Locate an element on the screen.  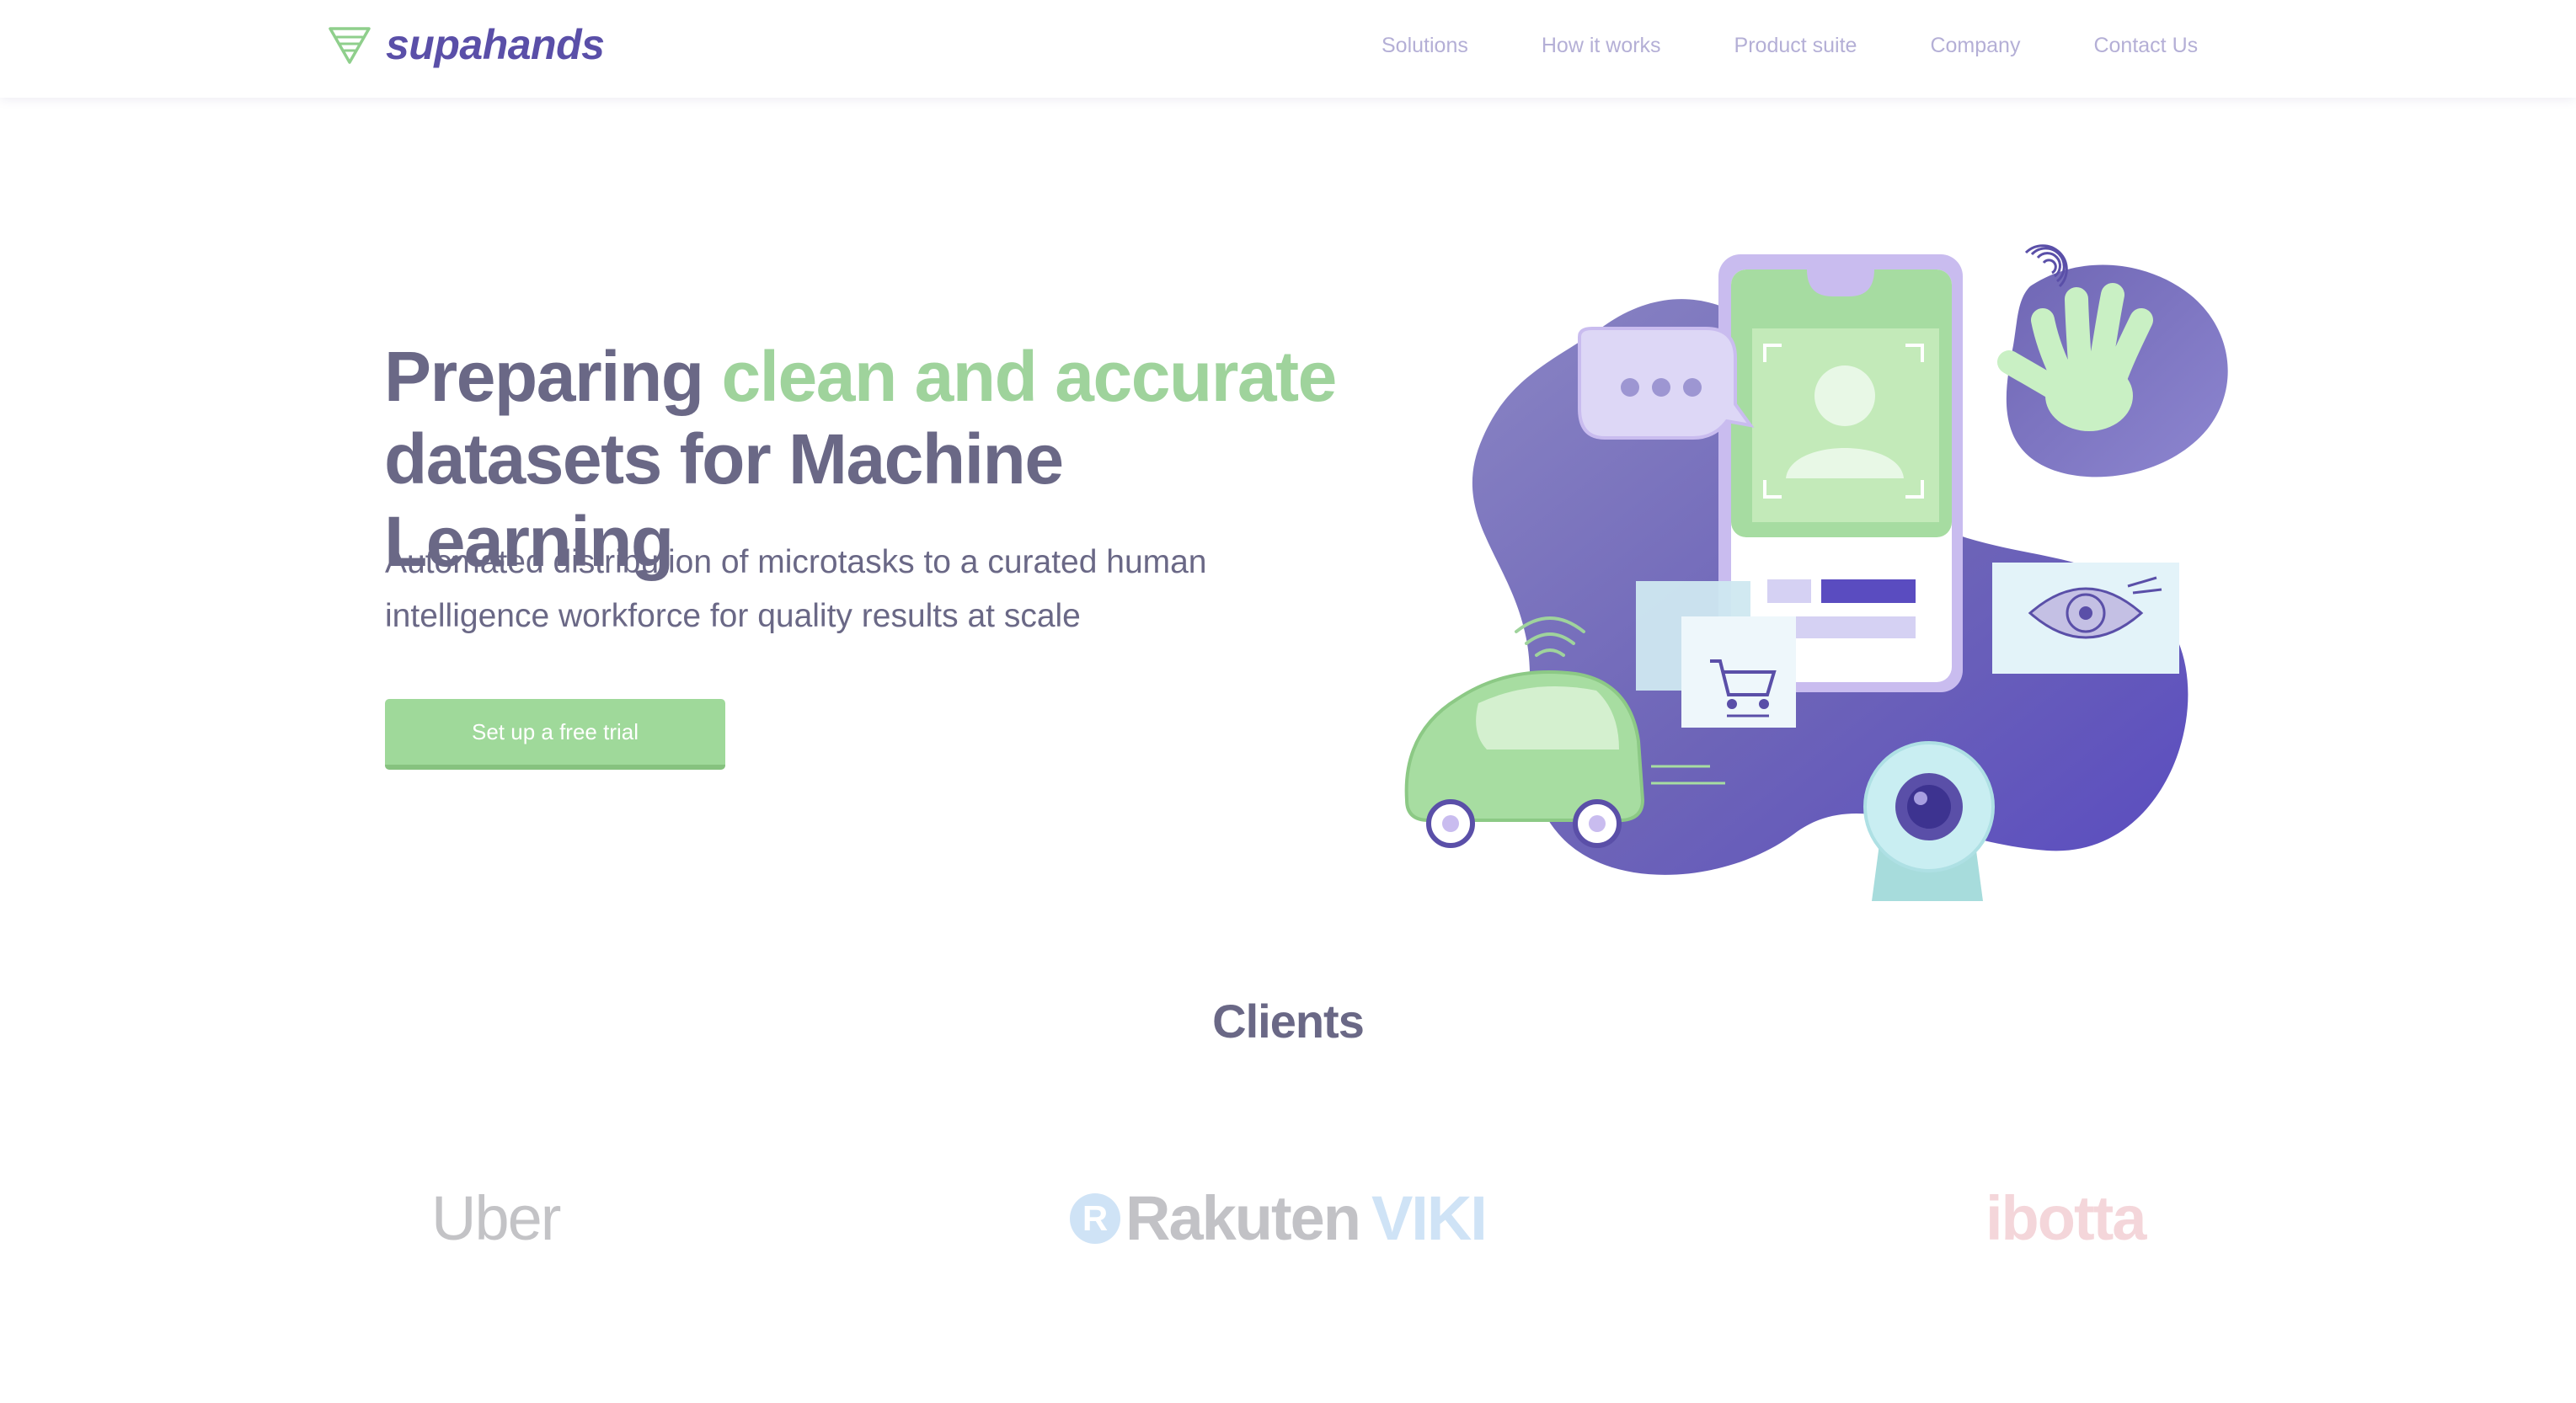
eye-icon is located at coordinates (2085, 618).